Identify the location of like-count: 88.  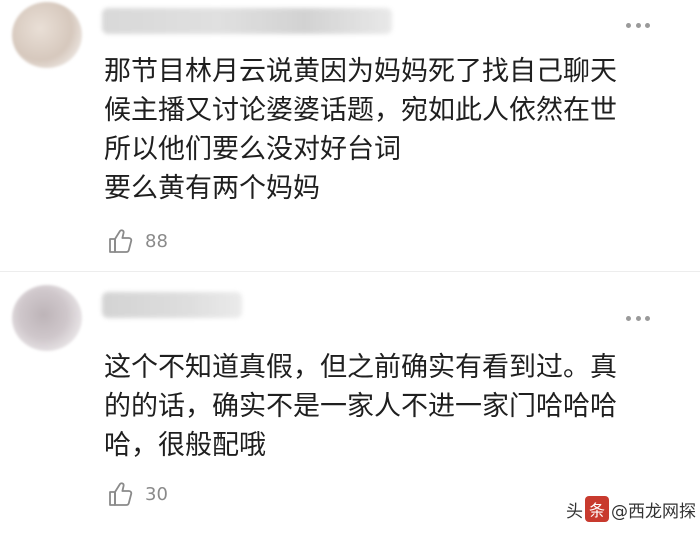
(156, 241).